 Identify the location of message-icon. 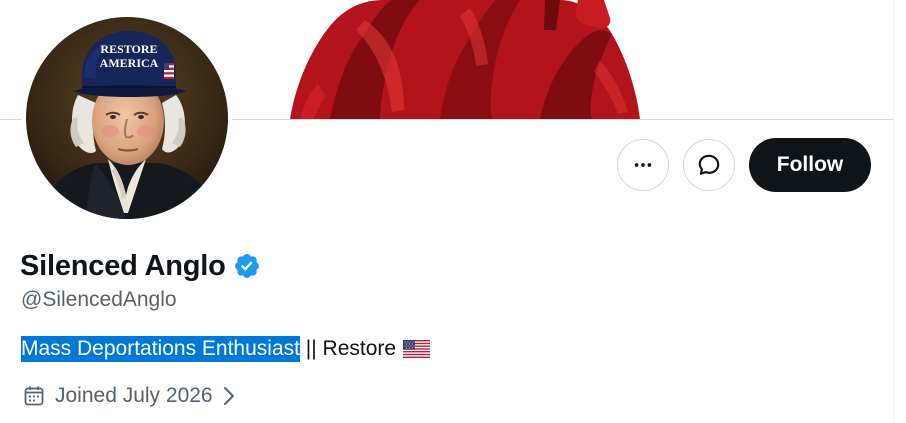
(709, 164).